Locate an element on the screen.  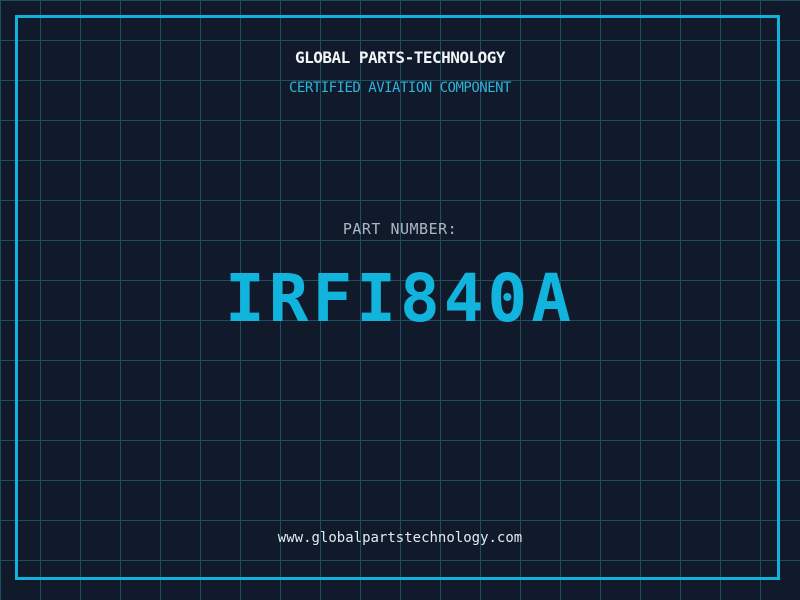
certification-tagline: CERTIFIED AVIATION COMPONENT is located at coordinates (400, 88).